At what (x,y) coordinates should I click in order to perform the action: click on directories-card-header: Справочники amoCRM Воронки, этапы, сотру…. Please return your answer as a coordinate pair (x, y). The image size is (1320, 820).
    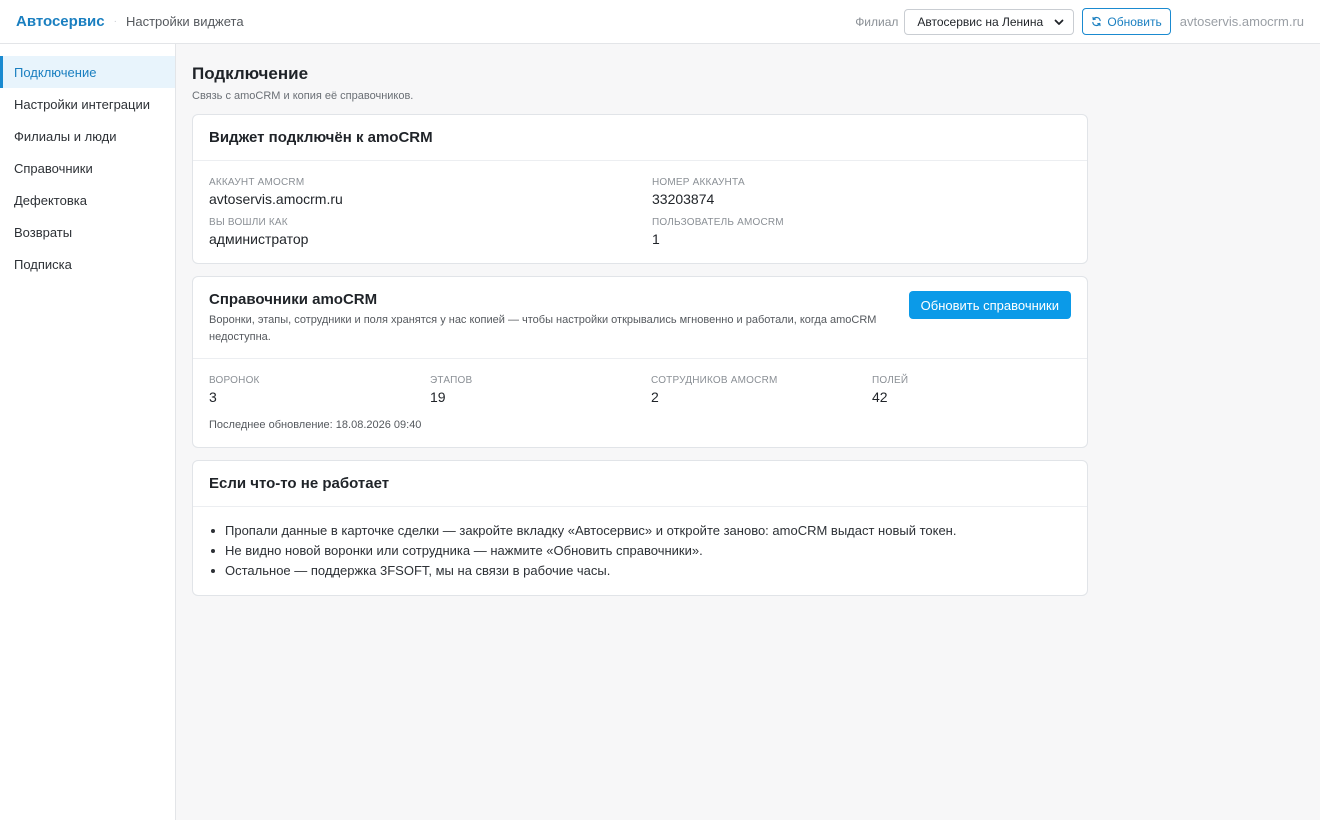
    Looking at the image, I should click on (640, 318).